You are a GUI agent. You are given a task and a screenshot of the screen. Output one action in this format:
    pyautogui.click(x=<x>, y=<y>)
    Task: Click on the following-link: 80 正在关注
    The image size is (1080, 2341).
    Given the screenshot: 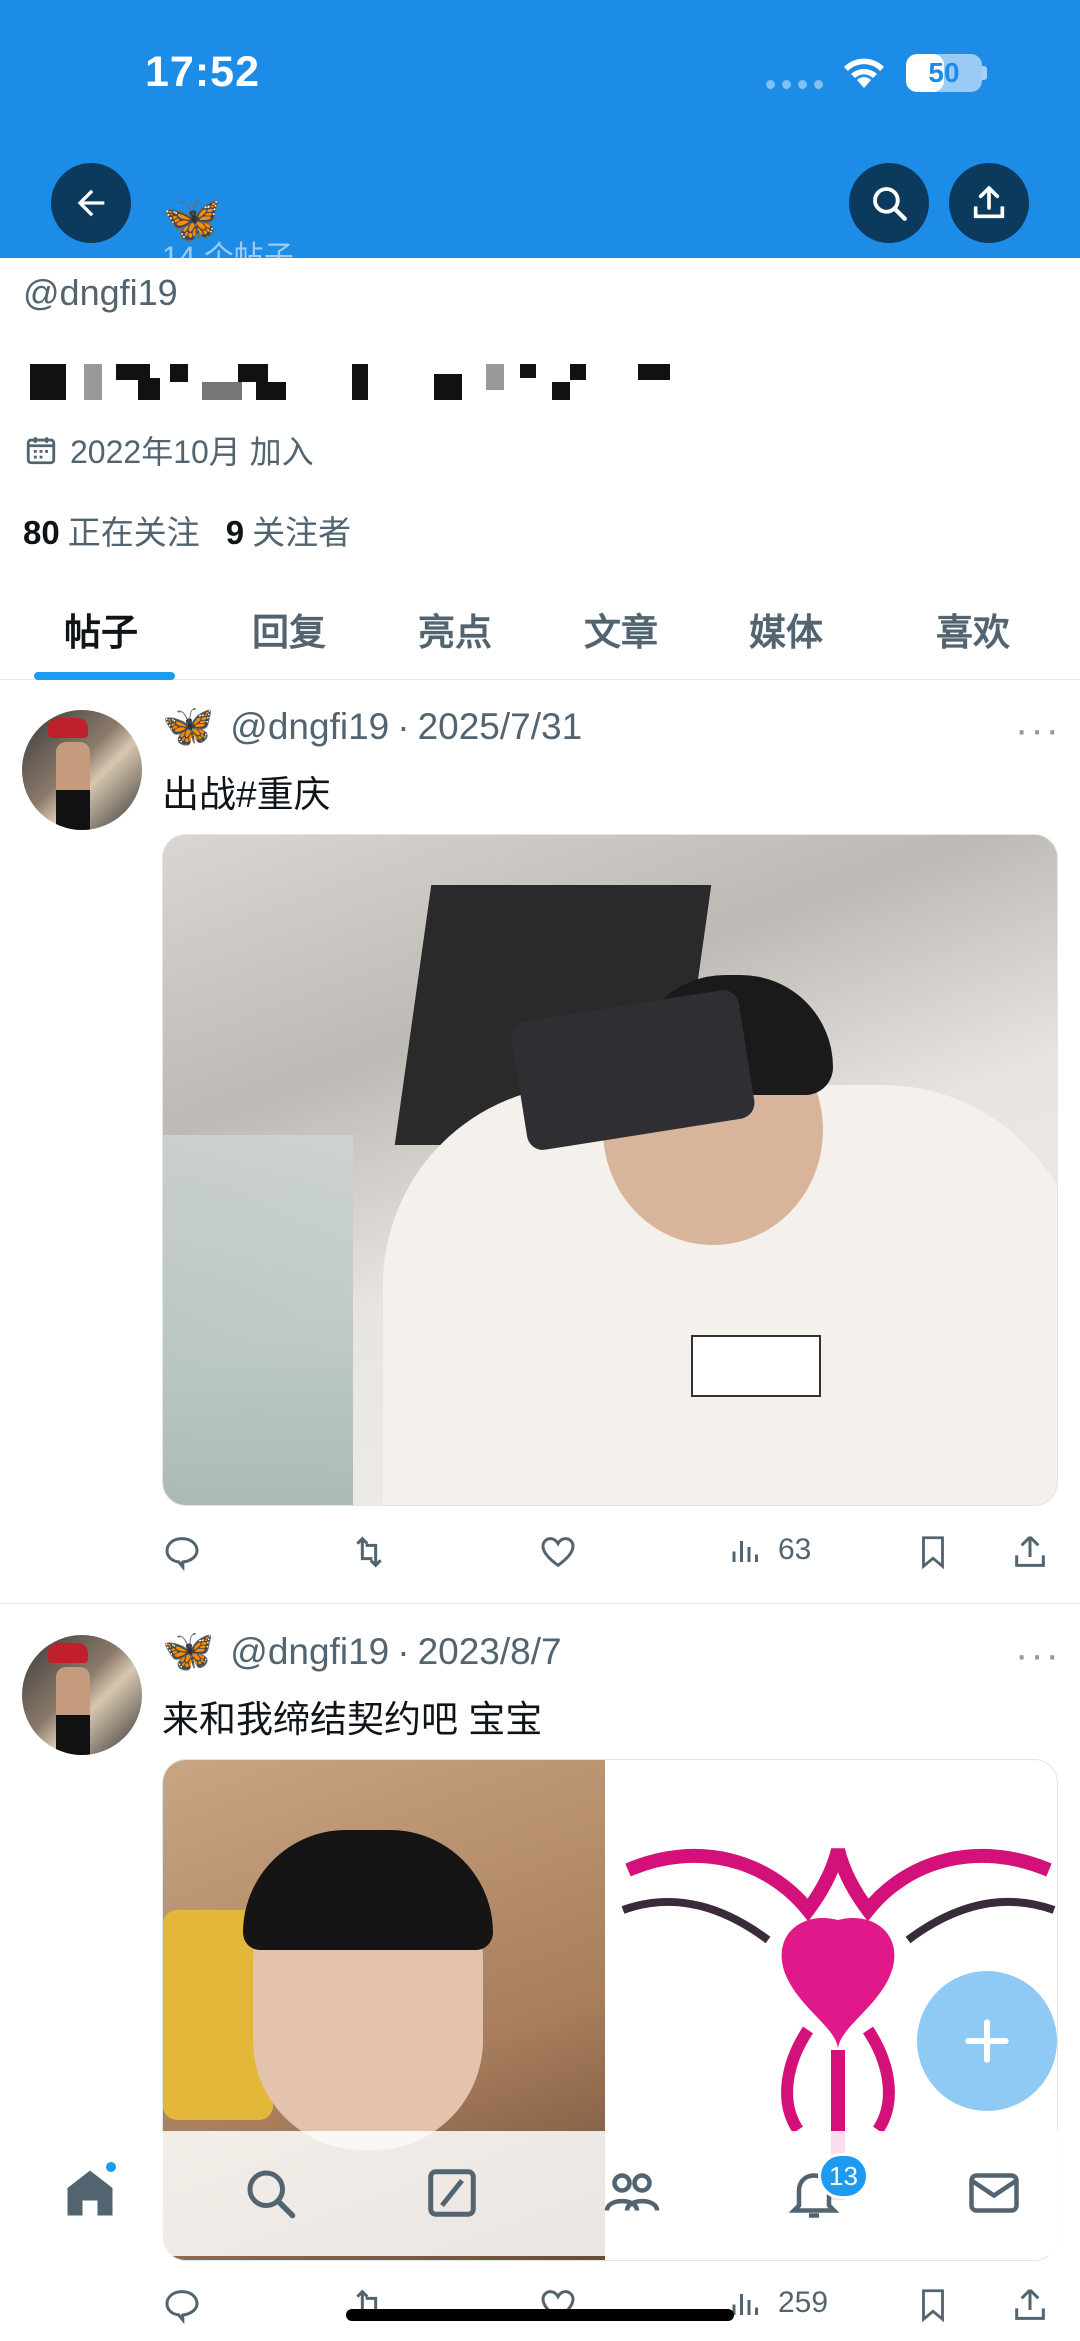 What is the action you would take?
    pyautogui.click(x=111, y=530)
    